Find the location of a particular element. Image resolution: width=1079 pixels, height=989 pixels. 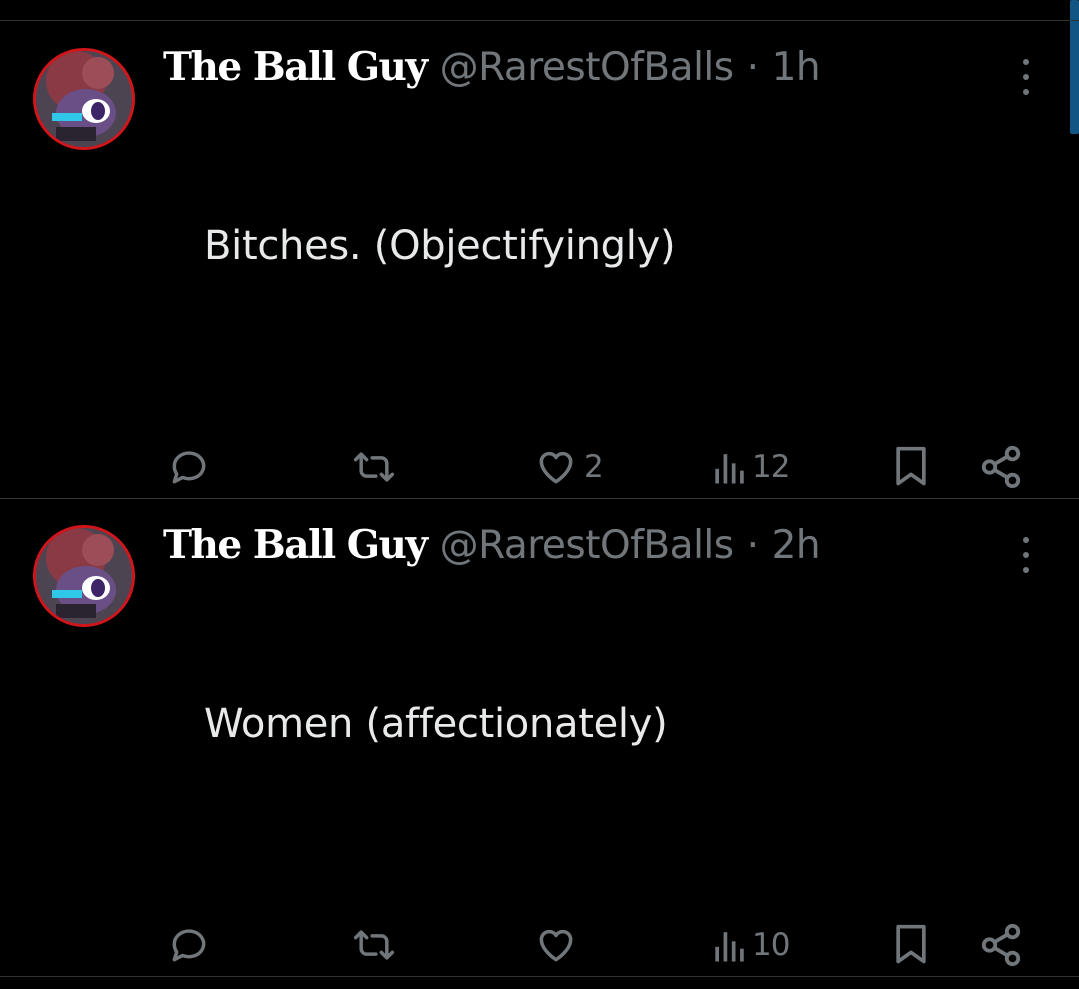

bottom-divider is located at coordinates (539, 976).